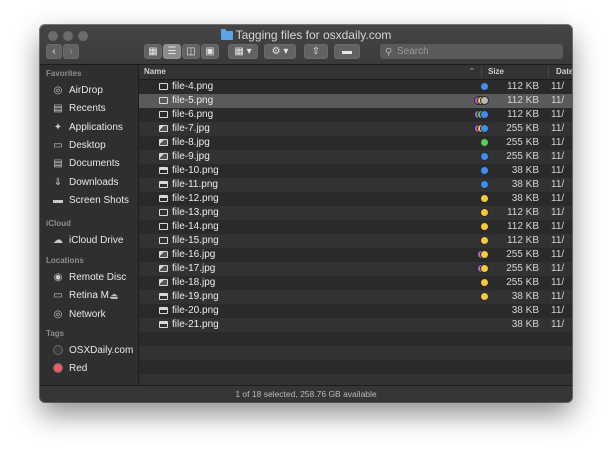  Describe the element at coordinates (58, 164) in the screenshot. I see `documents-icon: ▤` at that location.